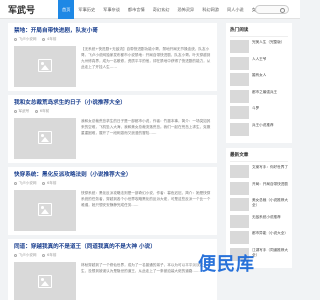 This screenshot has width=320, height=300. I want to click on search-input, so click(272, 9).